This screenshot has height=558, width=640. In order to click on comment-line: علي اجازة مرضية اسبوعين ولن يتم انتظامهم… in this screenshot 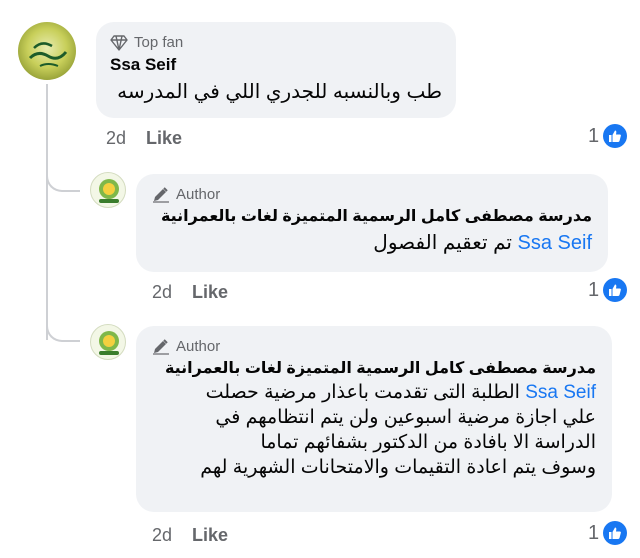, I will do `click(405, 417)`.